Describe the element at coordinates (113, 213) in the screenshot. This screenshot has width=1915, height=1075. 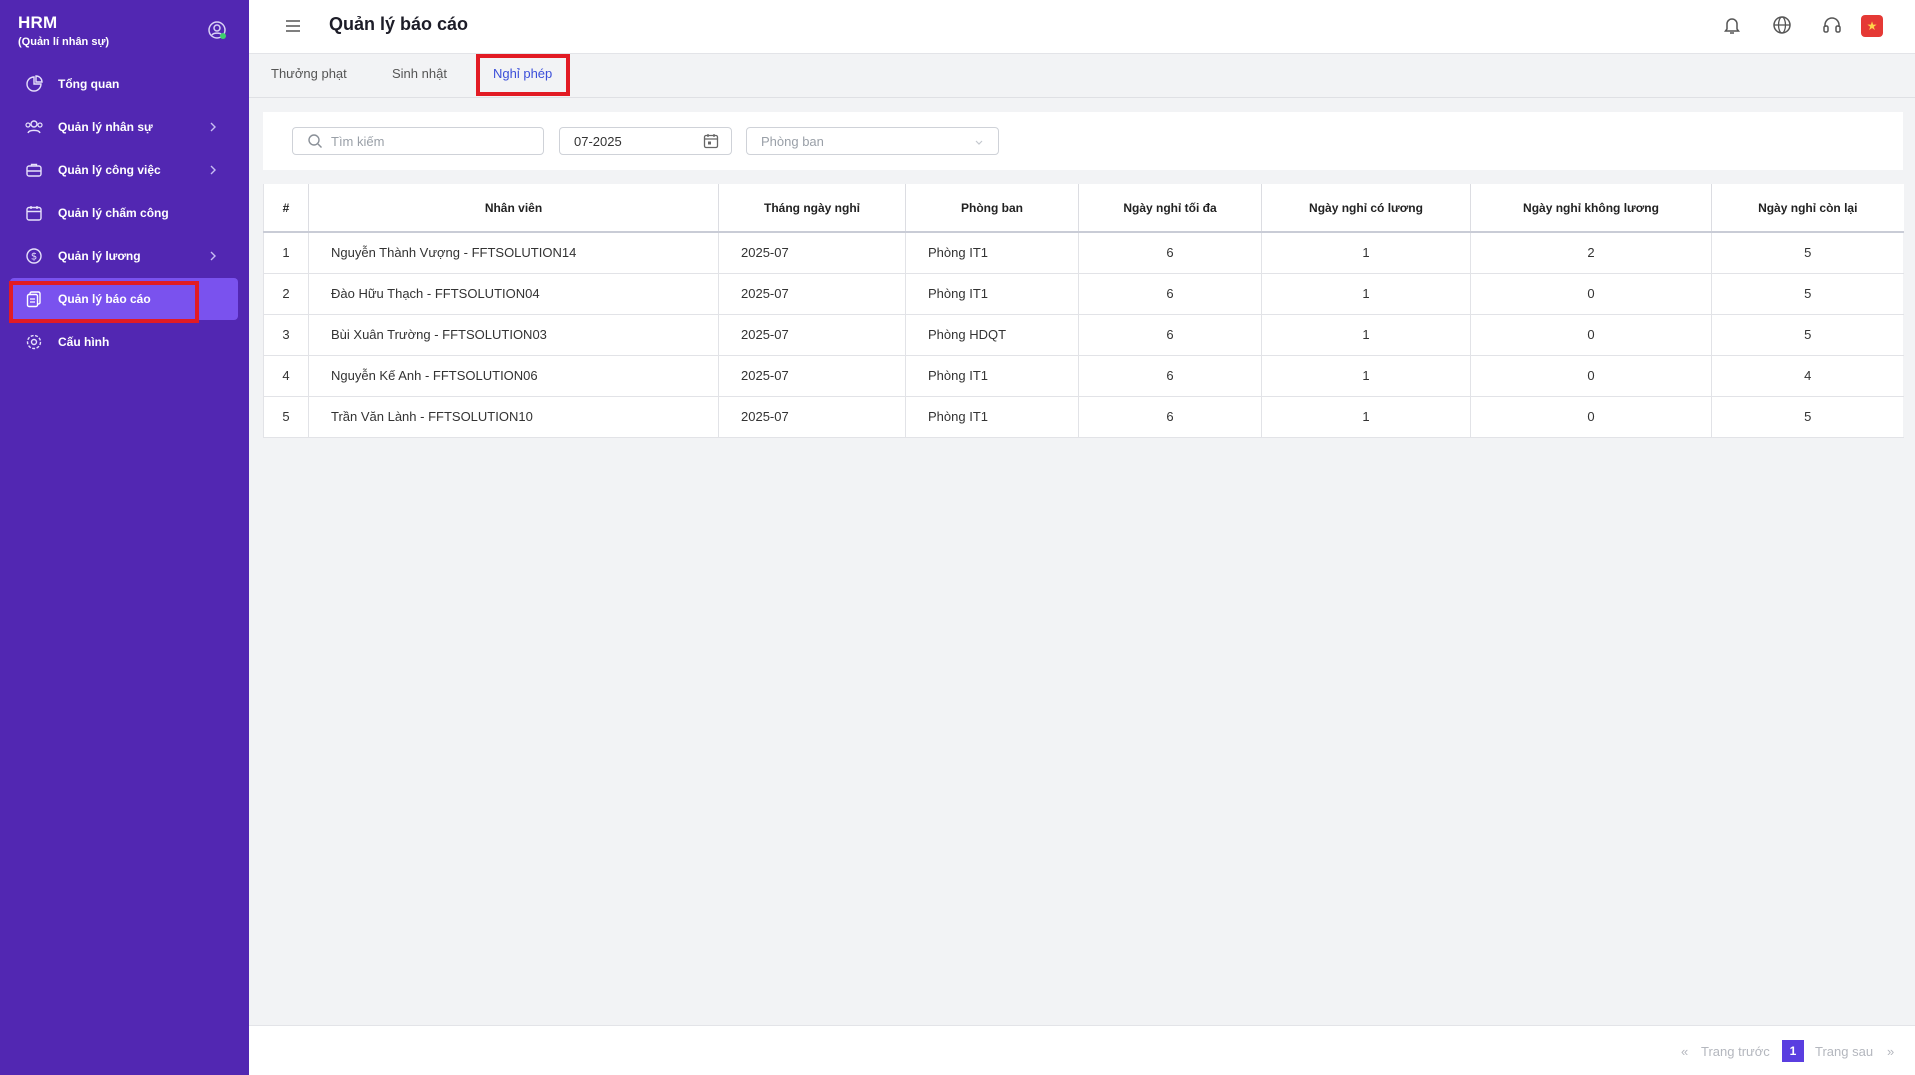
I see `sidebar-item-label: Quản lý chấm công` at that location.